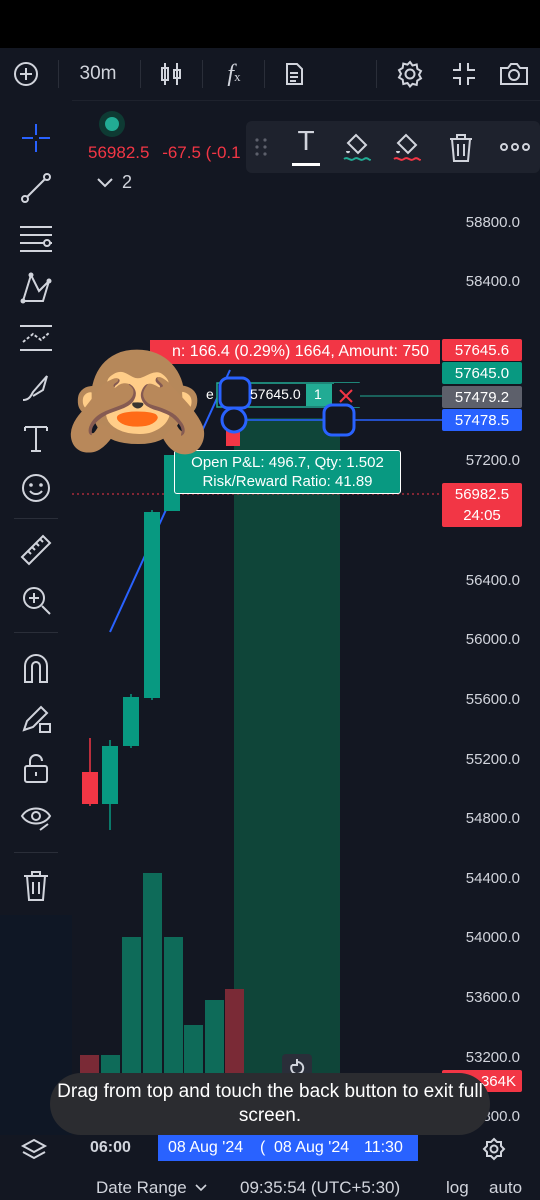 This screenshot has height=1200, width=540. What do you see at coordinates (234, 420) in the screenshot?
I see `stop-handle` at bounding box center [234, 420].